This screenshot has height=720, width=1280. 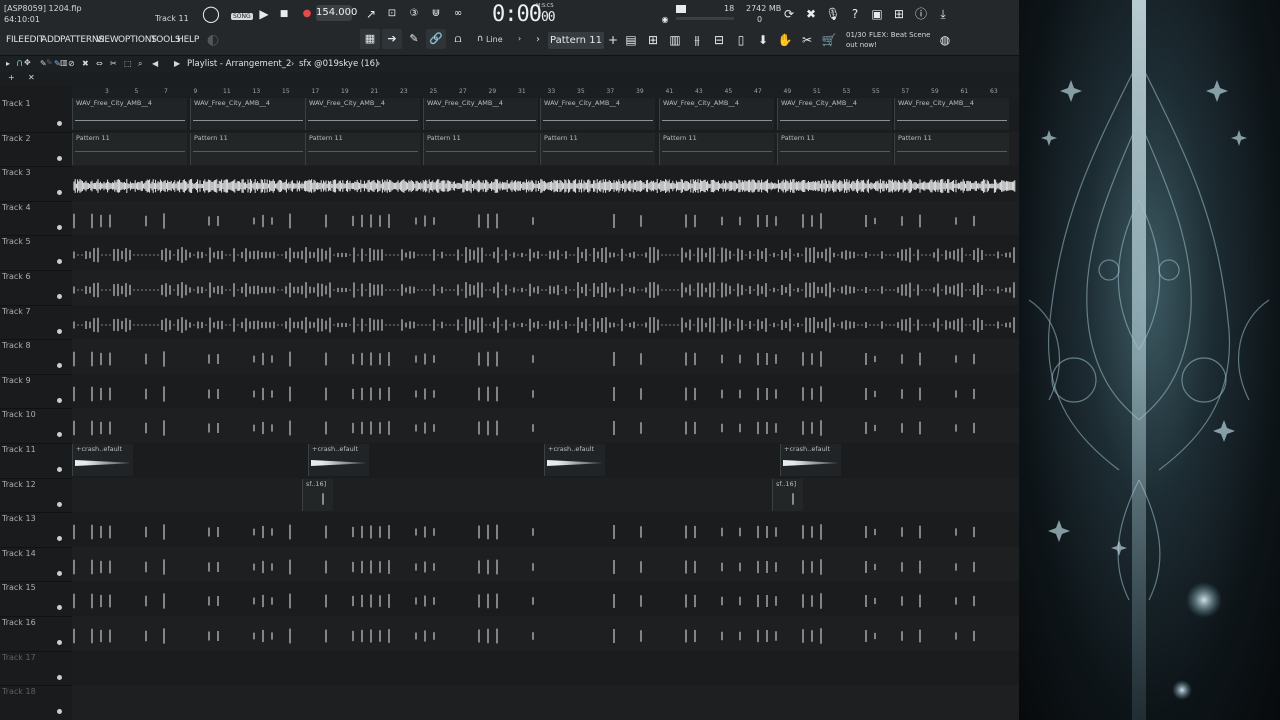 What do you see at coordinates (899, 14) in the screenshot?
I see `plugin-icon: ⊞` at bounding box center [899, 14].